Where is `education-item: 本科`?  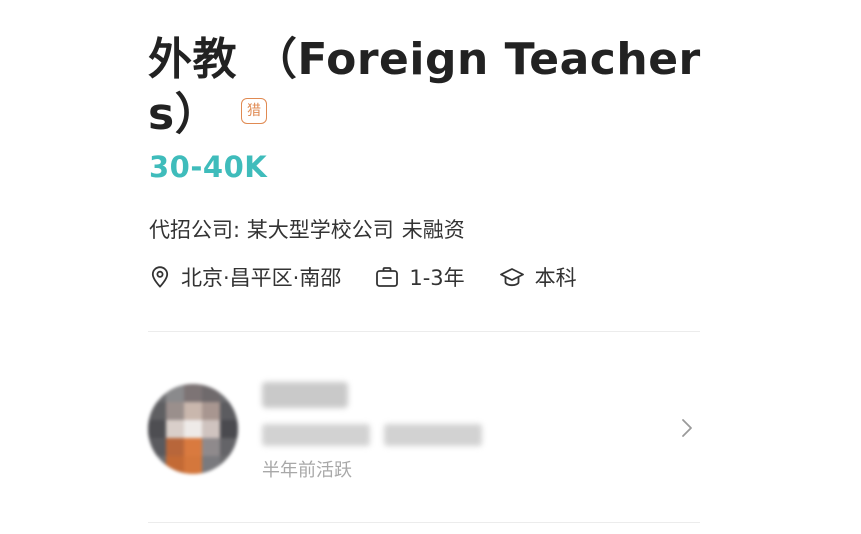
education-item: 本科 is located at coordinates (538, 277).